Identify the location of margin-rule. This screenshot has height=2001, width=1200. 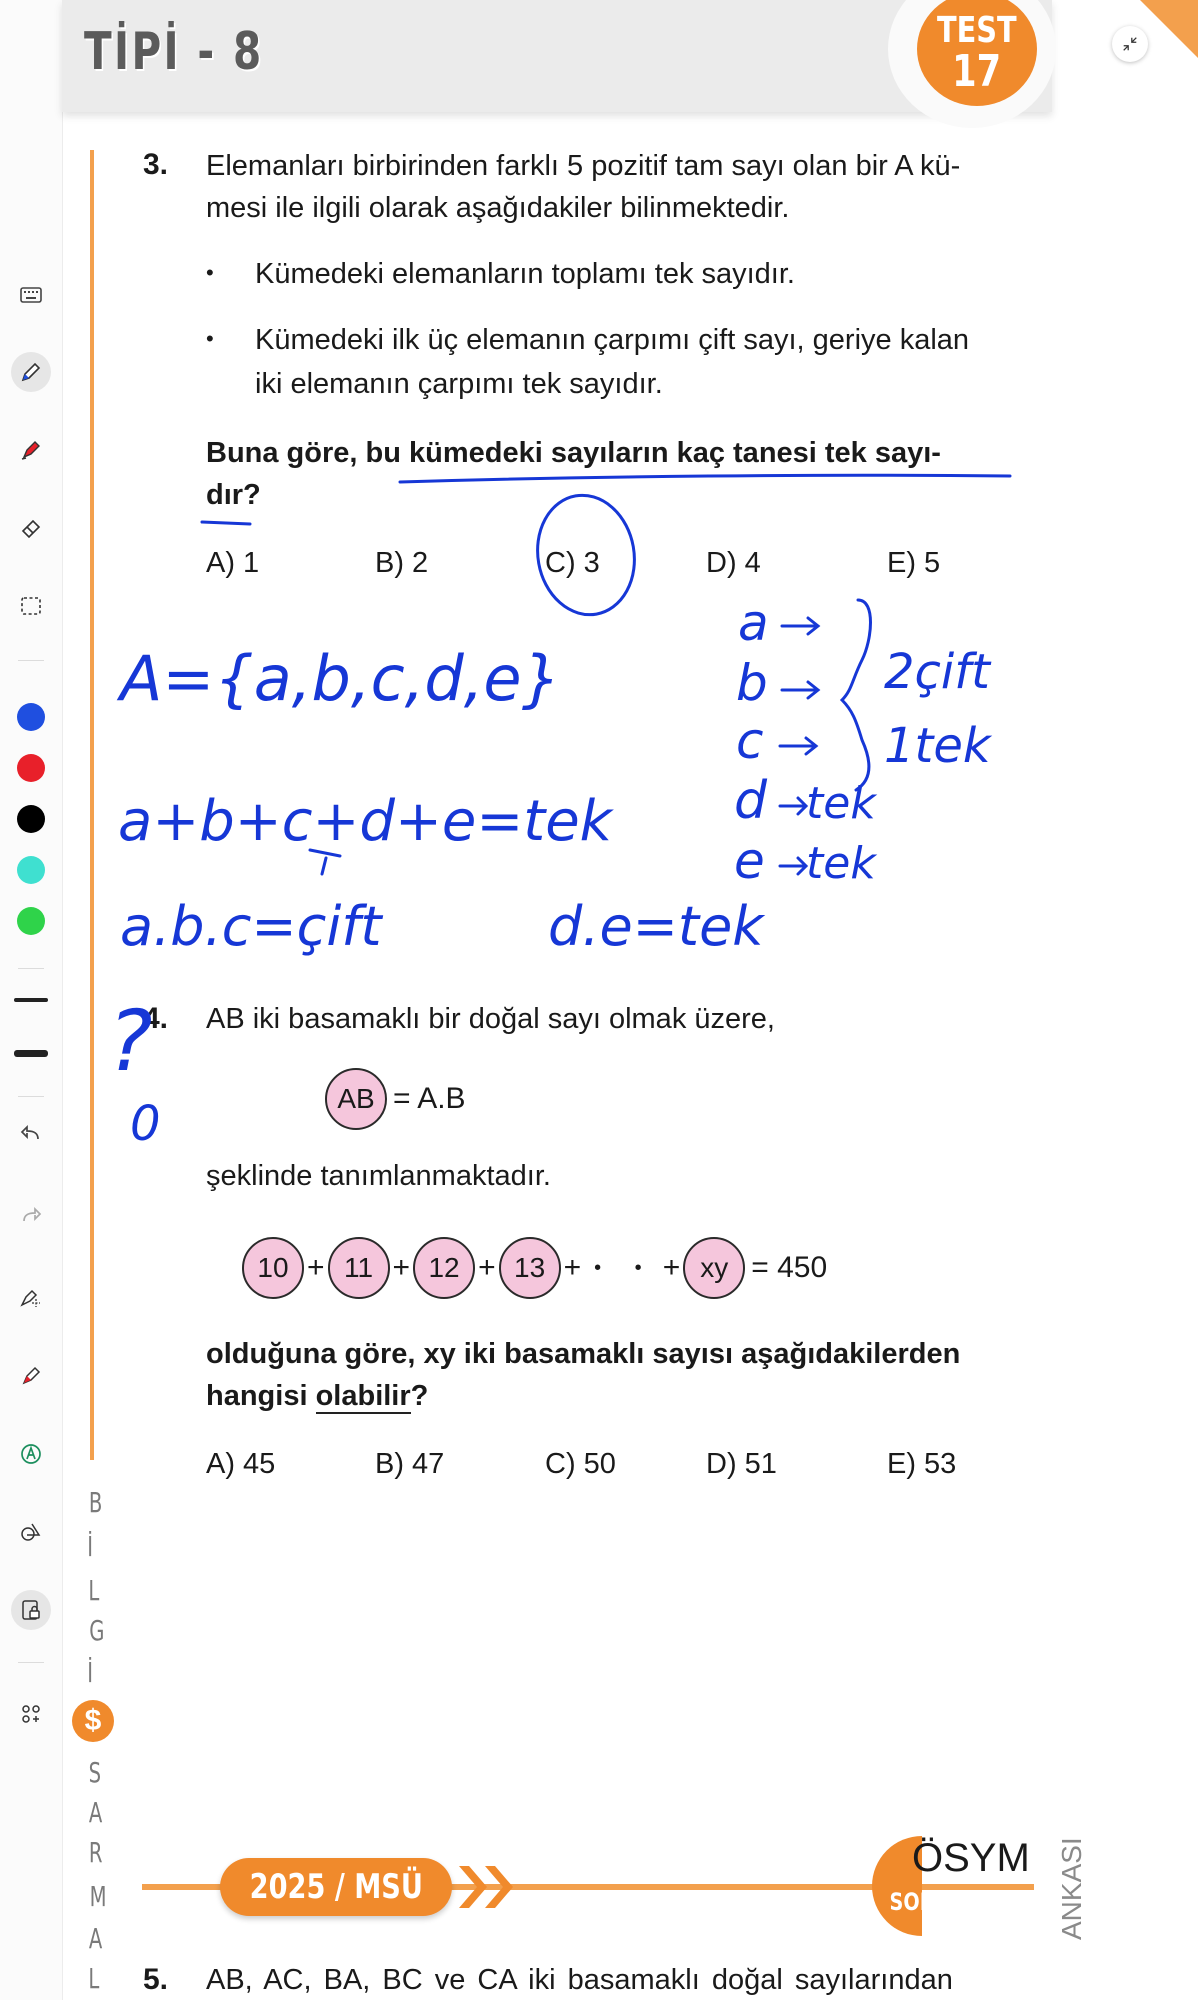
(92, 805).